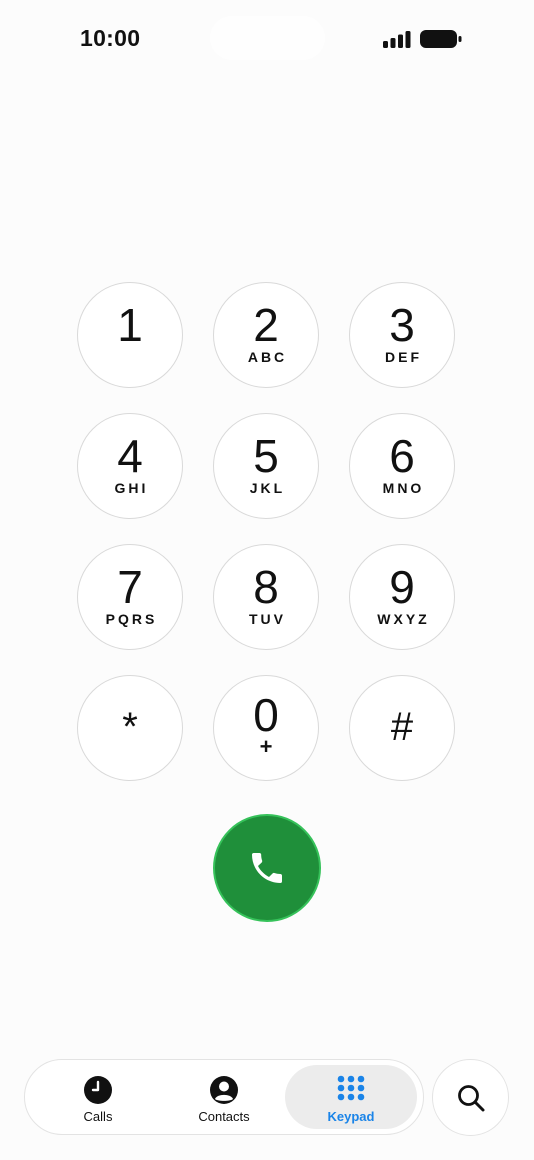 This screenshot has width=534, height=1160. I want to click on tab-label: Contacts, so click(224, 1116).